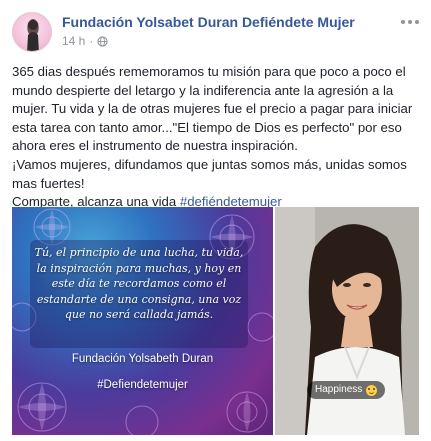 The height and width of the screenshot is (441, 431). Describe the element at coordinates (33, 35) in the screenshot. I see `avatar-silhouette-icon` at that location.